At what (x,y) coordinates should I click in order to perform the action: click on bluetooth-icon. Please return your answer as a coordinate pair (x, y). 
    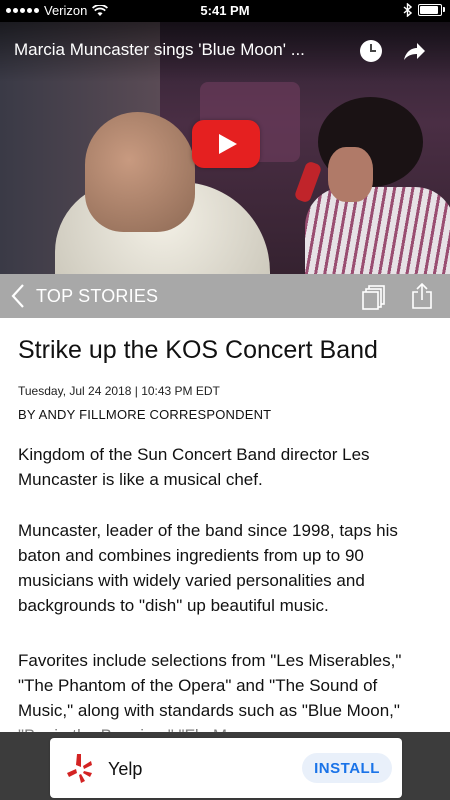
    Looking at the image, I should click on (407, 10).